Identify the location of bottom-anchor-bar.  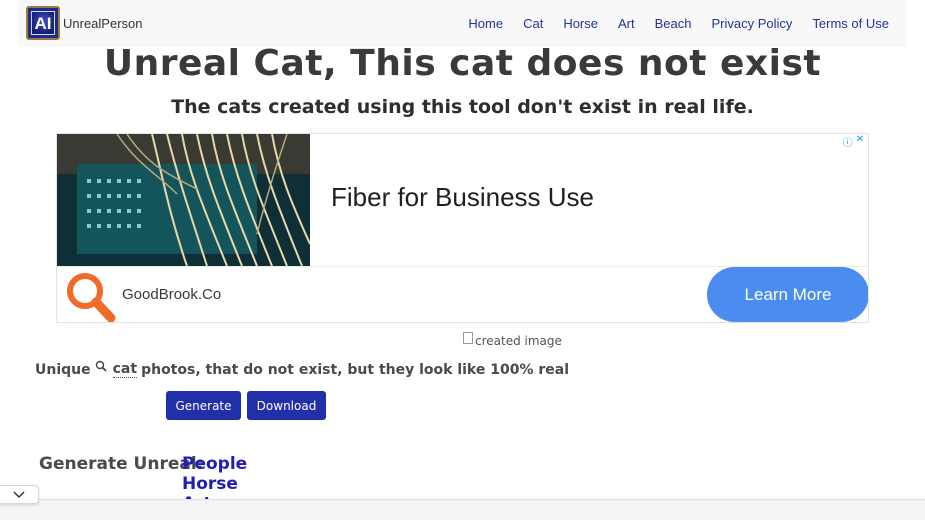
(462, 509).